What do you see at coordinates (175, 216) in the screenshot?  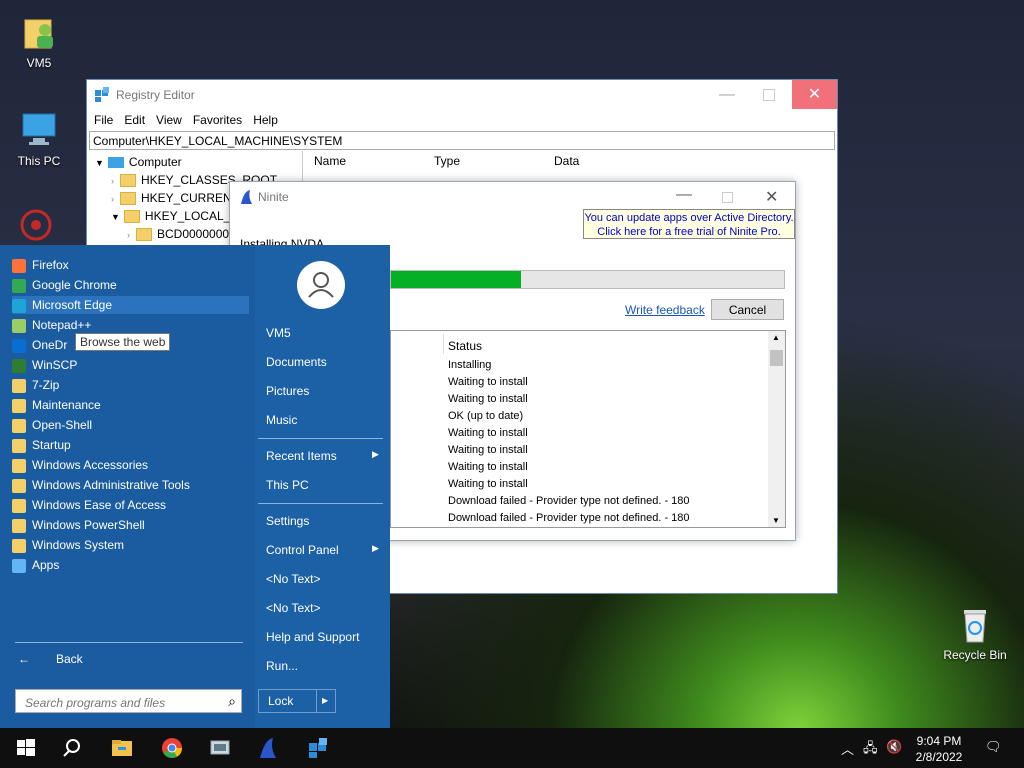 I see `tree-item-hklm: ▼ HKEY_LOCAL_M` at bounding box center [175, 216].